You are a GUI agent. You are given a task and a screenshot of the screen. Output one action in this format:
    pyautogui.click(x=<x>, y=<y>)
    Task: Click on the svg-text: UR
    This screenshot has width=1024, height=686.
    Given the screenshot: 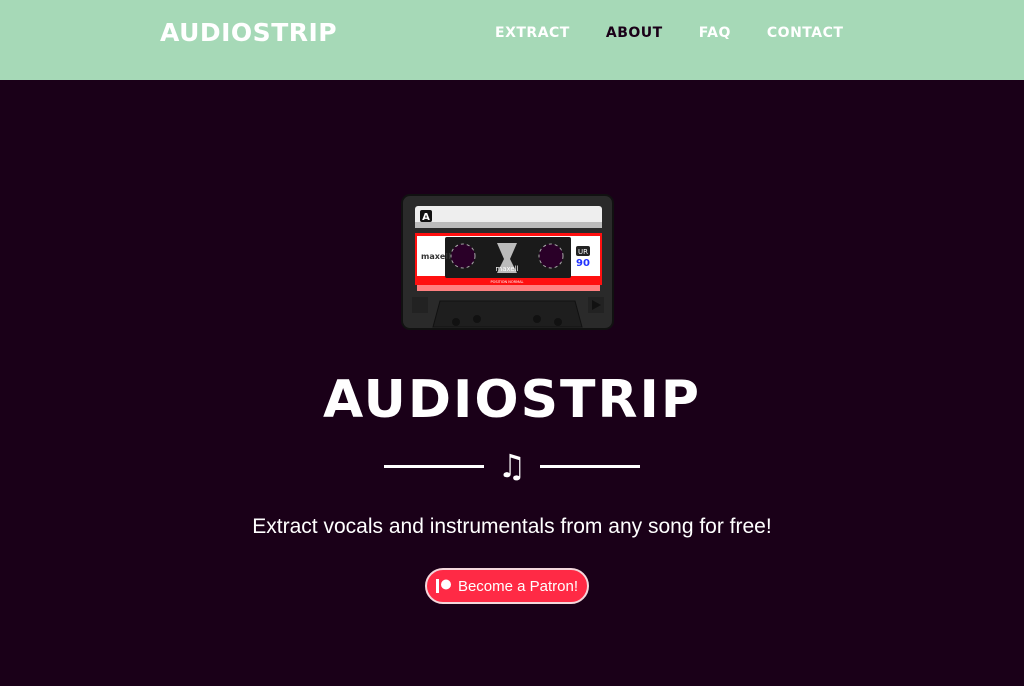 What is the action you would take?
    pyautogui.click(x=583, y=252)
    